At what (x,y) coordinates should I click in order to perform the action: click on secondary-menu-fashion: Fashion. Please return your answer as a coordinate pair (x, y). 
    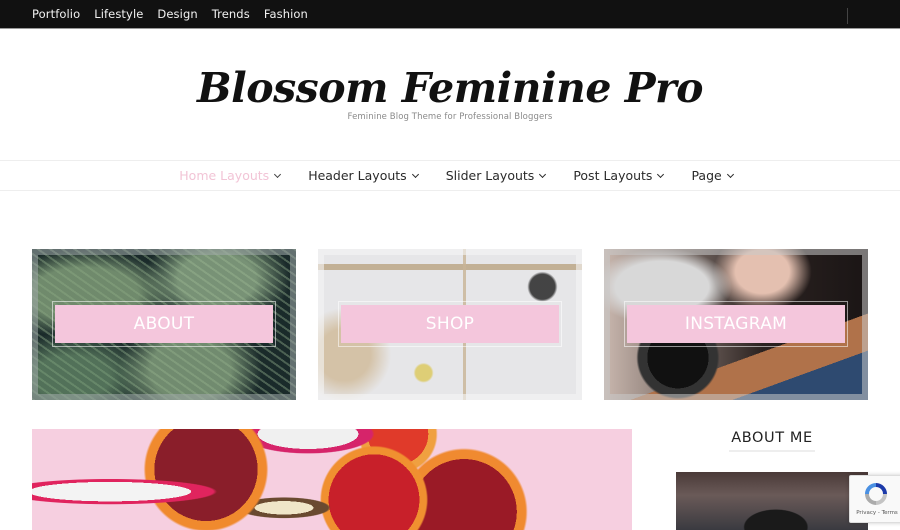
    Looking at the image, I should click on (286, 14).